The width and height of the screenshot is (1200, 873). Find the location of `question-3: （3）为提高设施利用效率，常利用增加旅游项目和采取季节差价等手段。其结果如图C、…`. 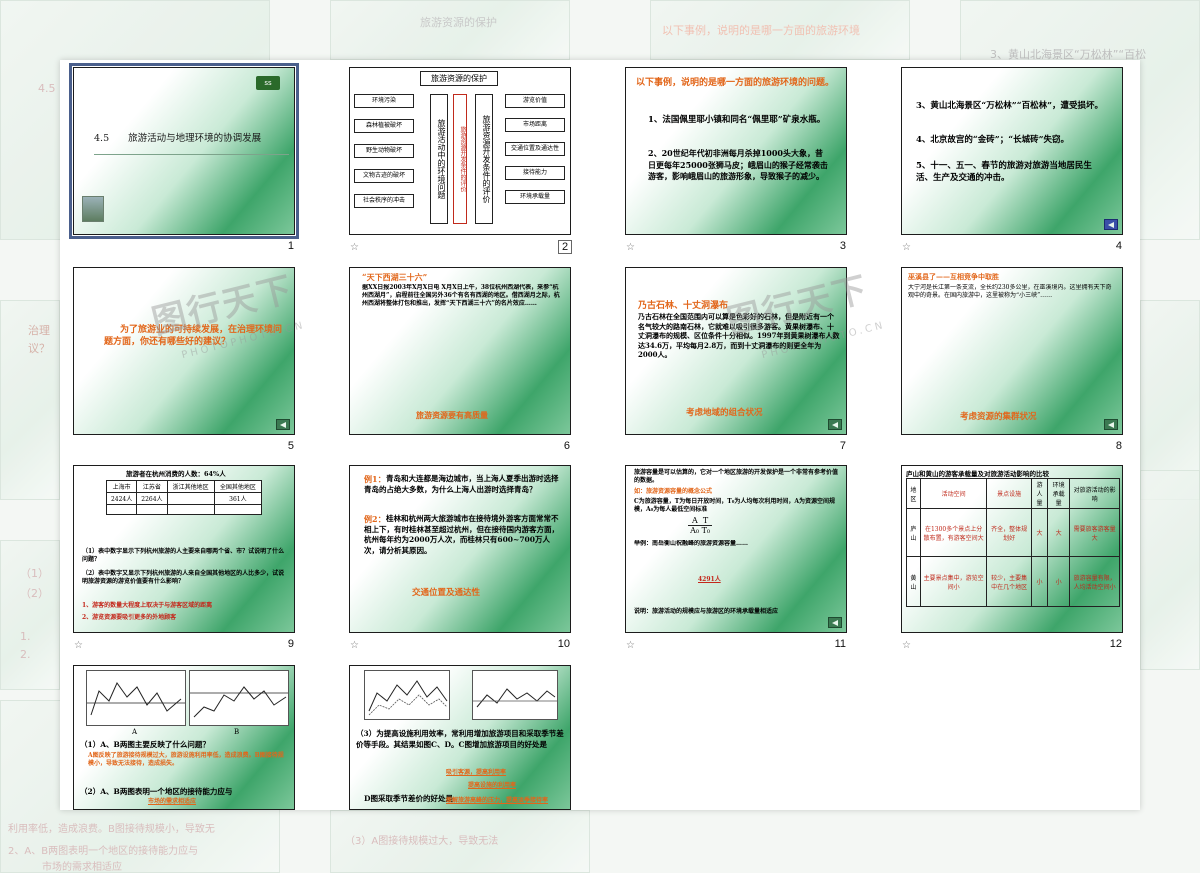

question-3: （3）为提高设施利用效率，常利用增加旅游项目和采取季节差价等手段。其结果如图C、… is located at coordinates (460, 739).